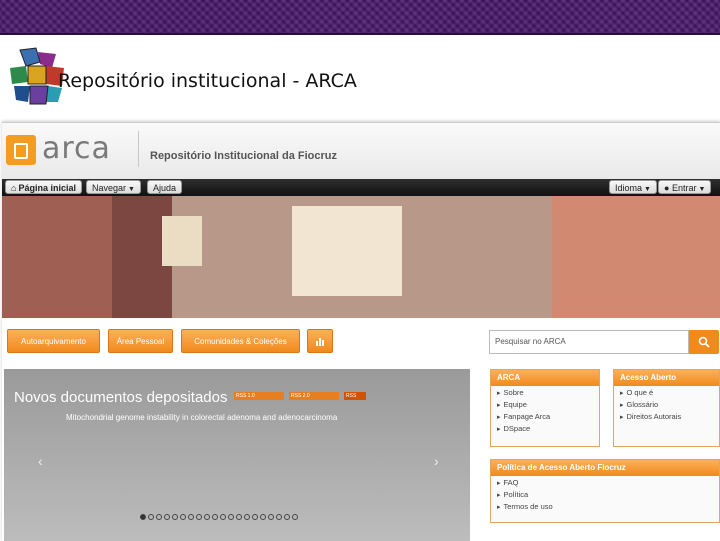 Image resolution: width=720 pixels, height=541 pixels. I want to click on panel-link: O que é, so click(669, 393).